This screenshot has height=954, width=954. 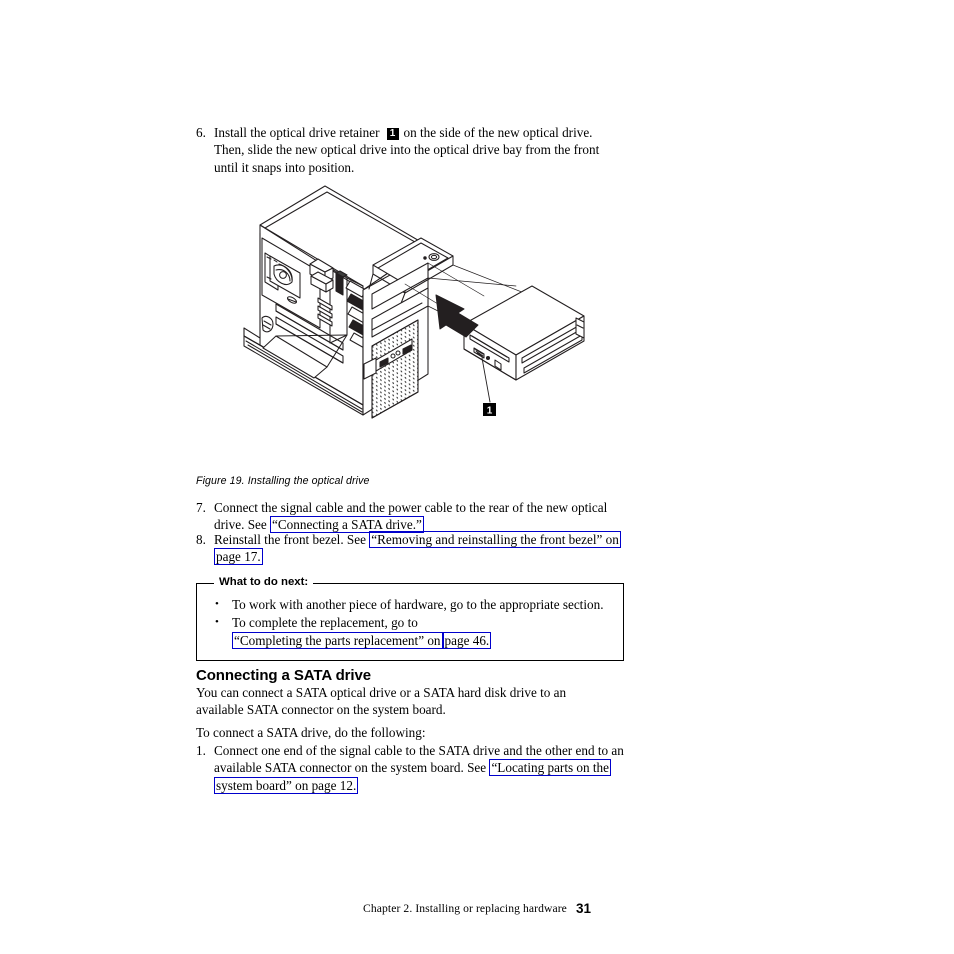 I want to click on section-heading-connecting-a-sata-drive: Connecting a SATA drive, so click(x=283, y=675).